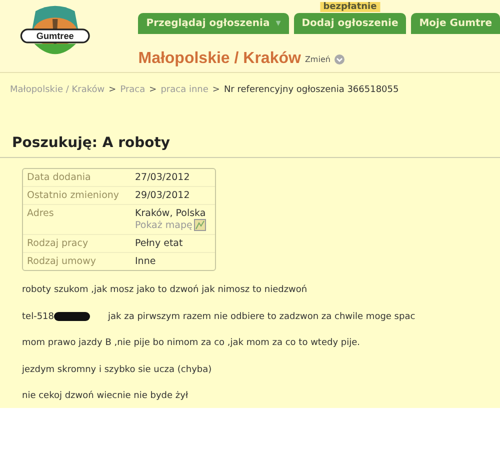 The height and width of the screenshot is (460, 500). I want to click on description-text: nie cekoj dzwoń wiecnie nie byde żył, so click(105, 396).